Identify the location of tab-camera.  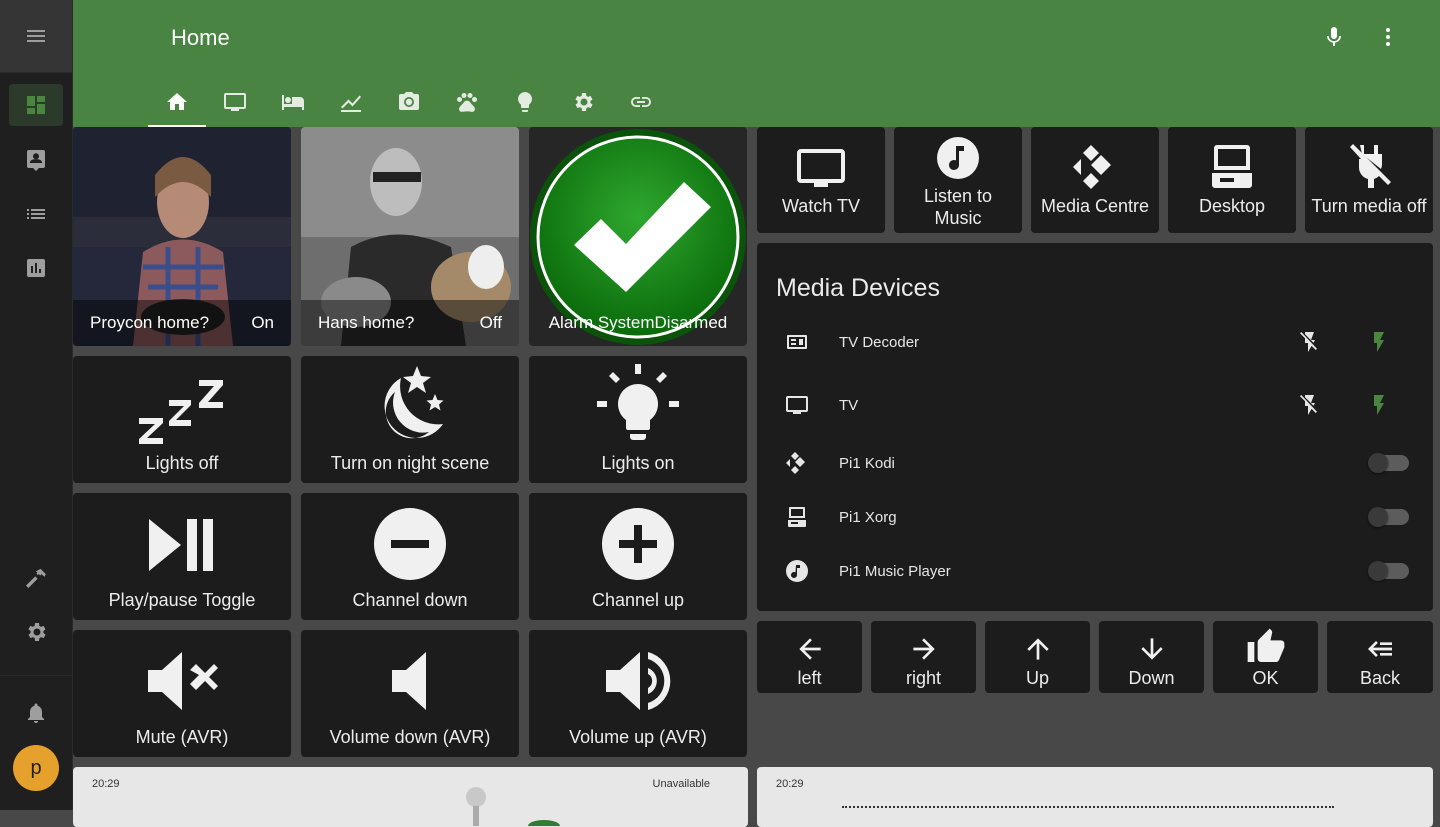
(409, 101).